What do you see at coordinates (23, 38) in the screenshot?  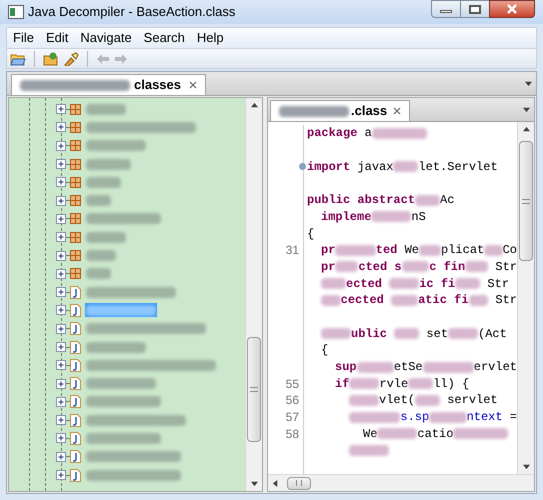 I see `menu-item: File` at bounding box center [23, 38].